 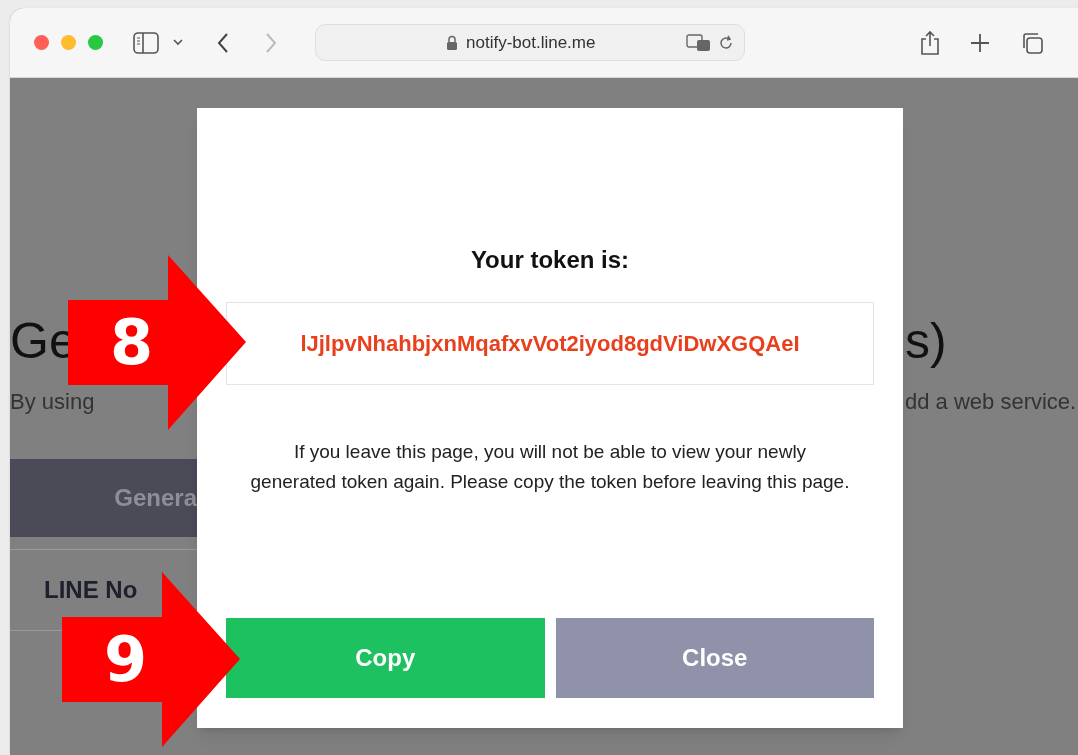 What do you see at coordinates (1032, 42) in the screenshot?
I see `tabs-overview-icon` at bounding box center [1032, 42].